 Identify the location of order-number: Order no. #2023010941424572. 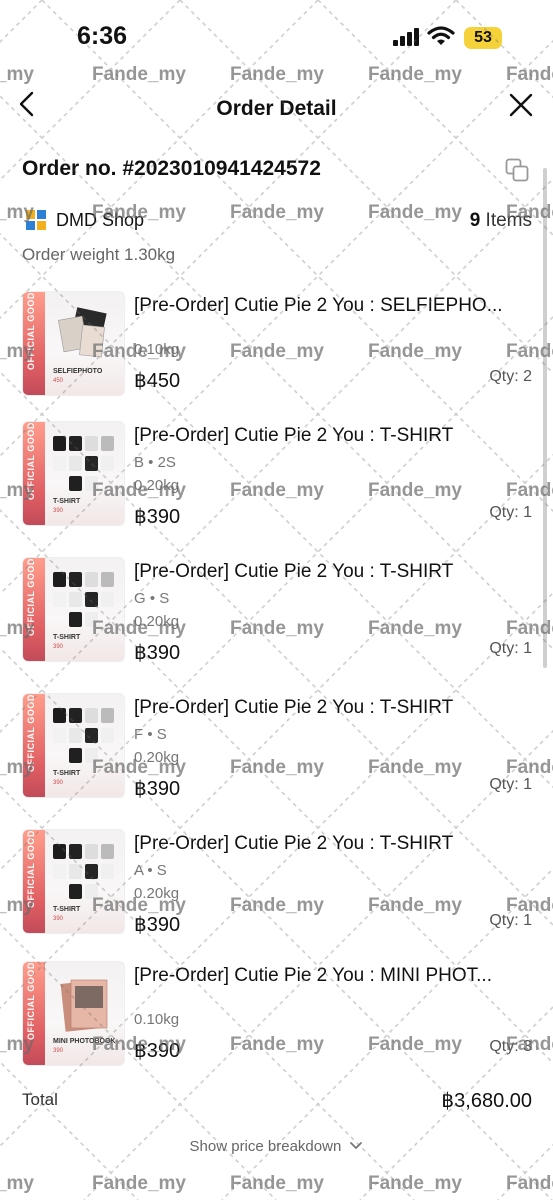
(171, 168).